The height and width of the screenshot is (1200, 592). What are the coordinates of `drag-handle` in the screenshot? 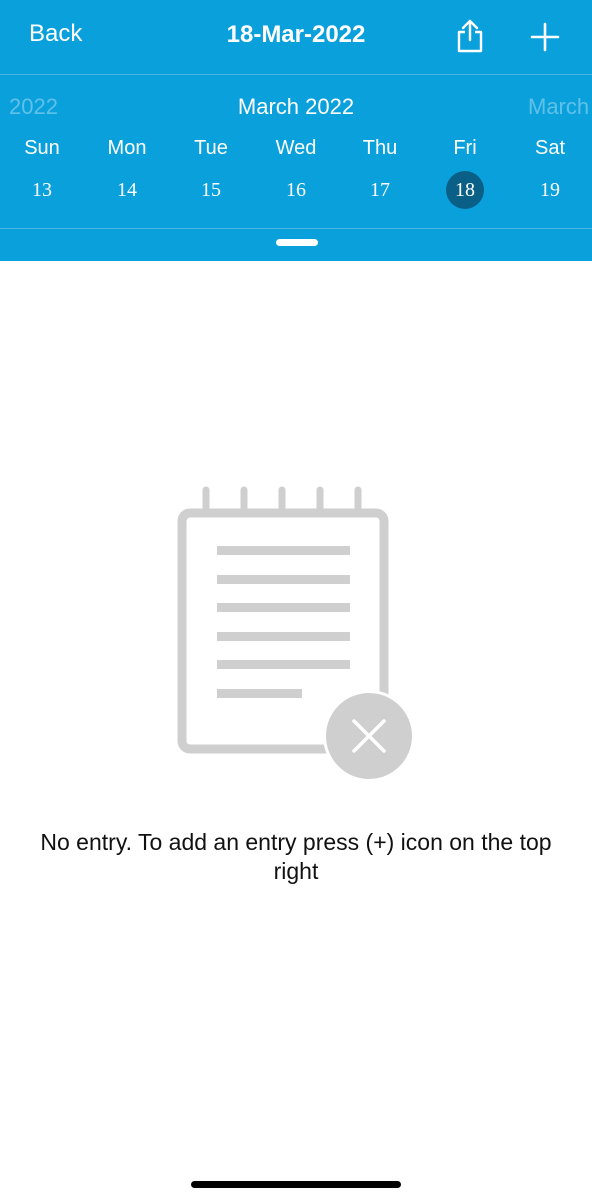 It's located at (297, 242).